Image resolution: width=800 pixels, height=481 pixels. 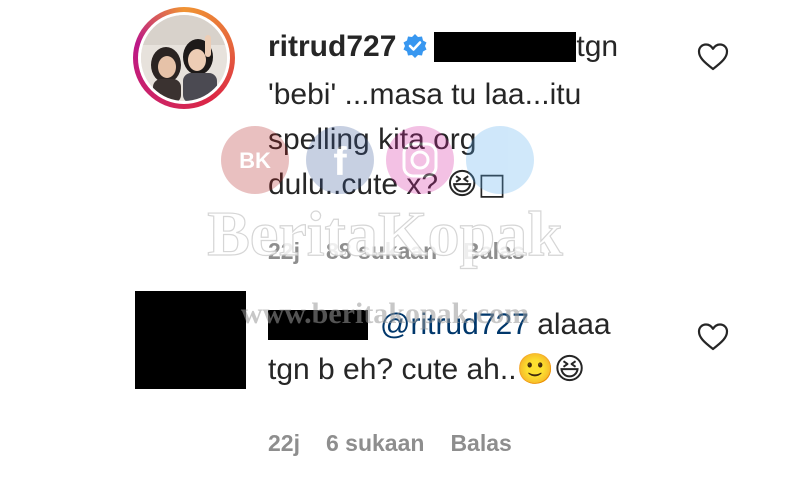 I want to click on comment-likes: 88 sukaan, so click(x=381, y=251).